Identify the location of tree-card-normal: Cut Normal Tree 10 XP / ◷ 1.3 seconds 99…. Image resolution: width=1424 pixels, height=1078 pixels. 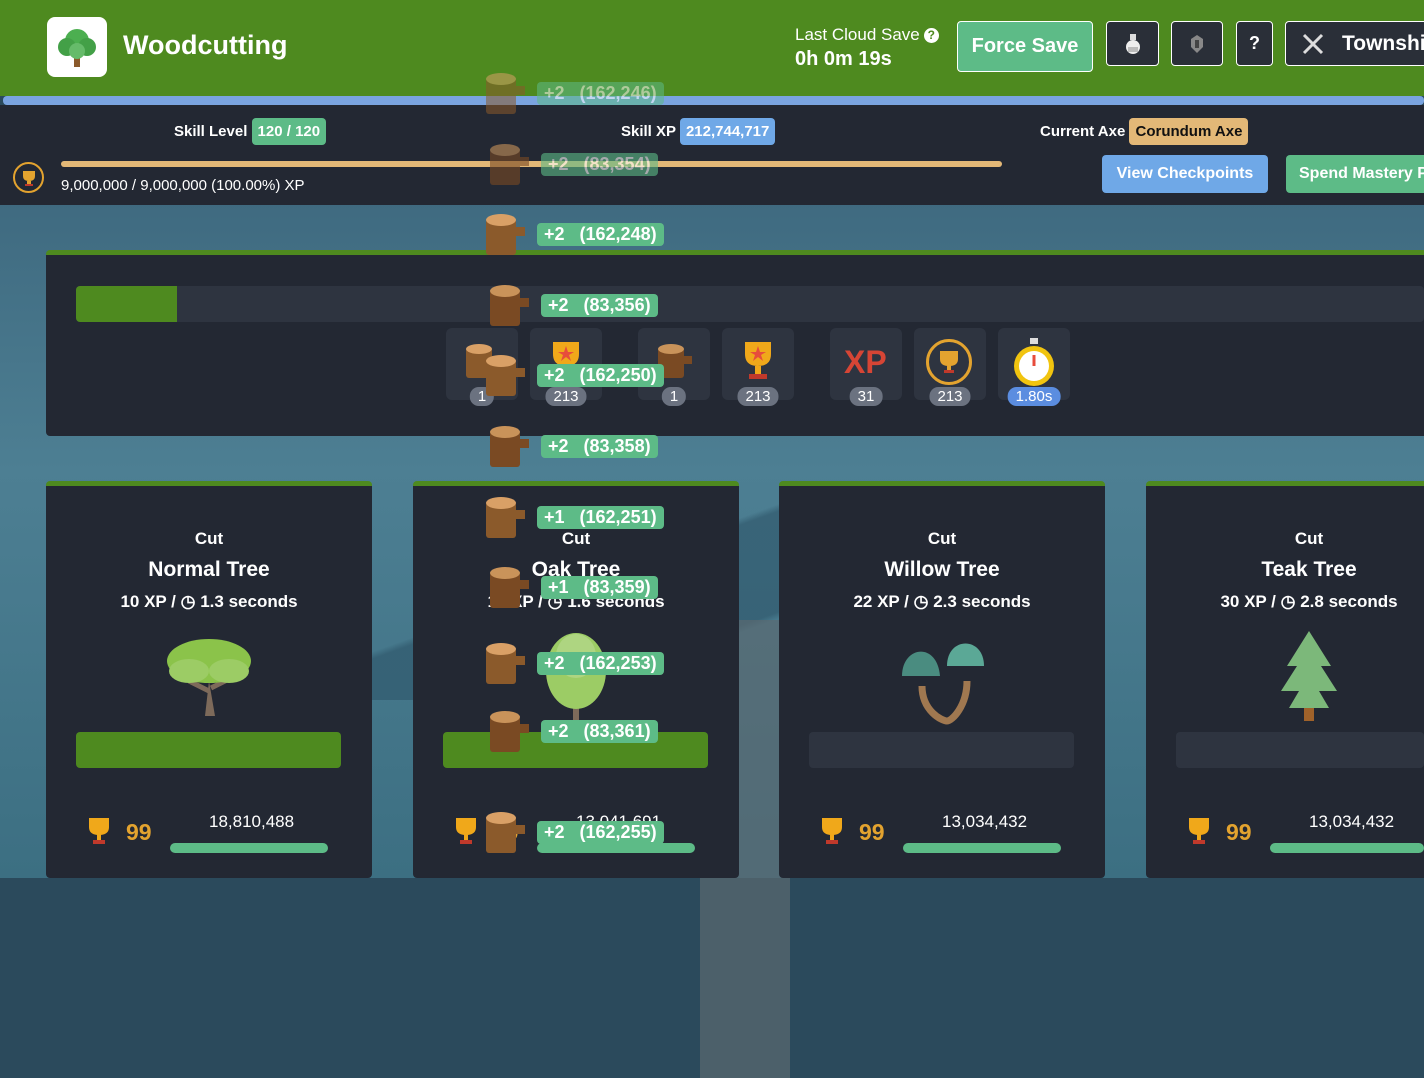
(209, 679).